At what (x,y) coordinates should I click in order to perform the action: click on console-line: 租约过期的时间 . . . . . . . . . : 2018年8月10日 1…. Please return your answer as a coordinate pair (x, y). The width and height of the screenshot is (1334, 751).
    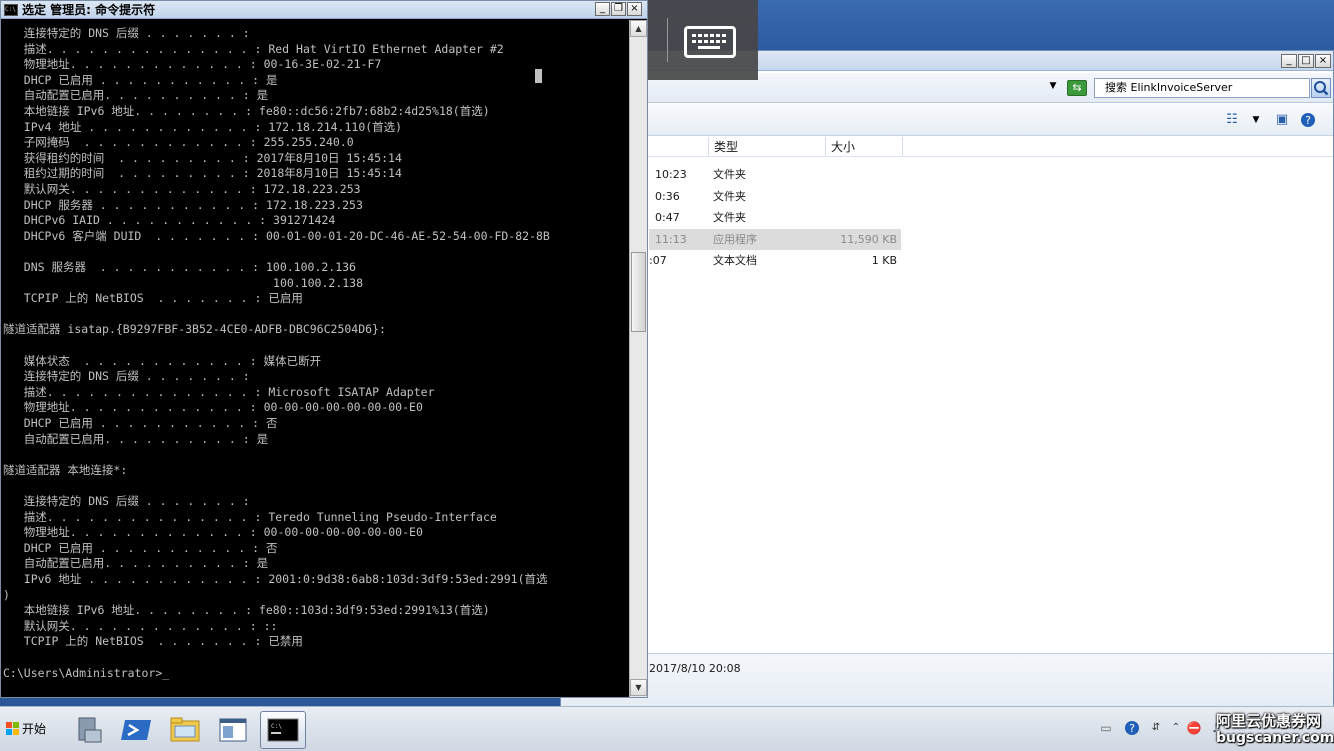
    Looking at the image, I should click on (202, 173).